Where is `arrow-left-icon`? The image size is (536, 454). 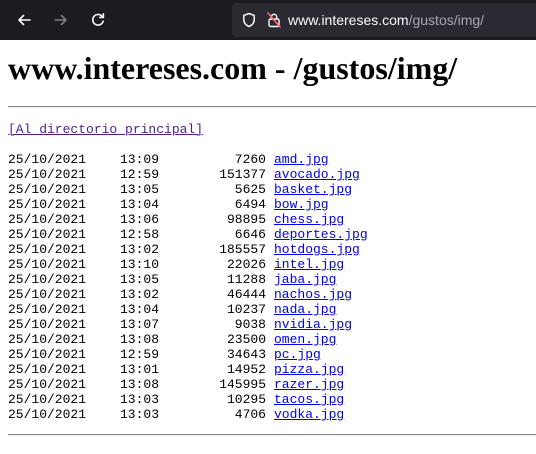
arrow-left-icon is located at coordinates (24, 20).